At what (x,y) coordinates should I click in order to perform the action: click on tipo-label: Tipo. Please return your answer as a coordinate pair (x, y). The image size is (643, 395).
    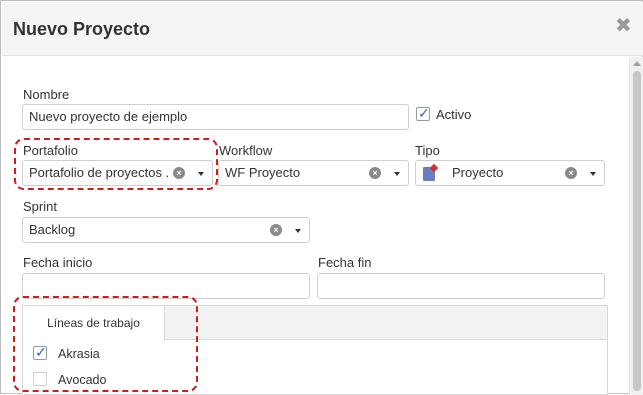
    Looking at the image, I should click on (427, 150).